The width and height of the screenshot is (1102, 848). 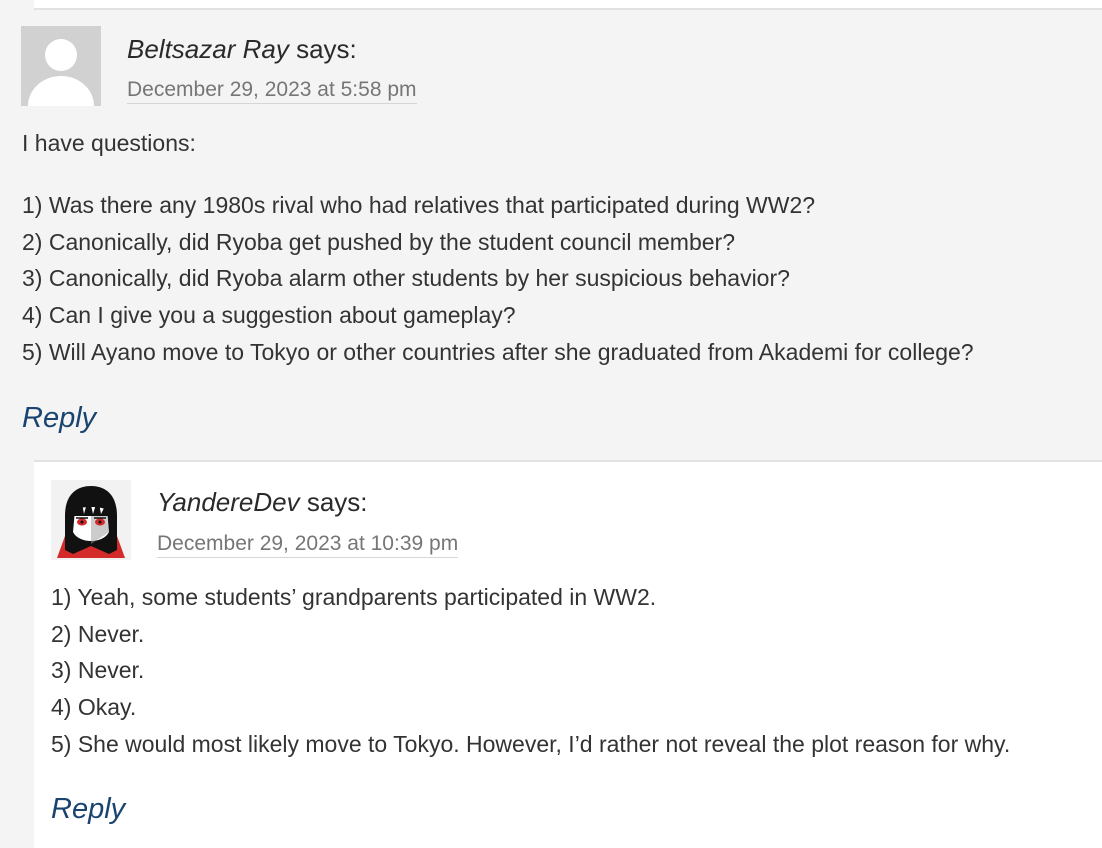 I want to click on author-name: YandereDev, so click(x=228, y=502).